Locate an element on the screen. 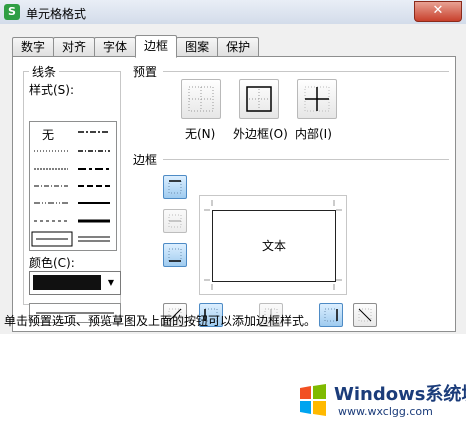 This screenshot has height=426, width=466. border-group-label: 边框 is located at coordinates (145, 160).